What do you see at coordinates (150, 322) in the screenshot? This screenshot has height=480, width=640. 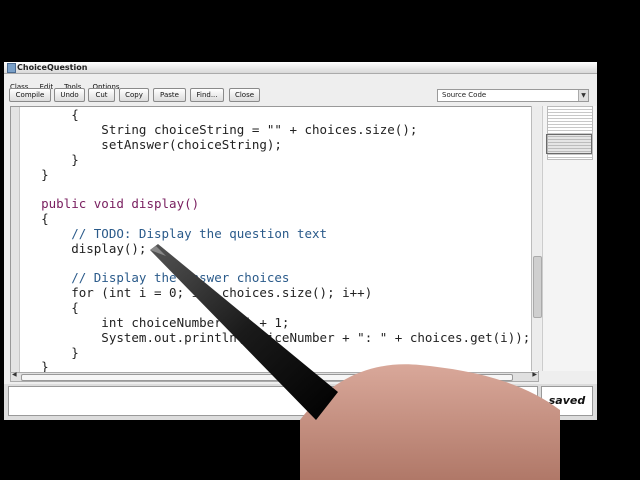 I see `code-line: int choiceNumber = i + 1;` at bounding box center [150, 322].